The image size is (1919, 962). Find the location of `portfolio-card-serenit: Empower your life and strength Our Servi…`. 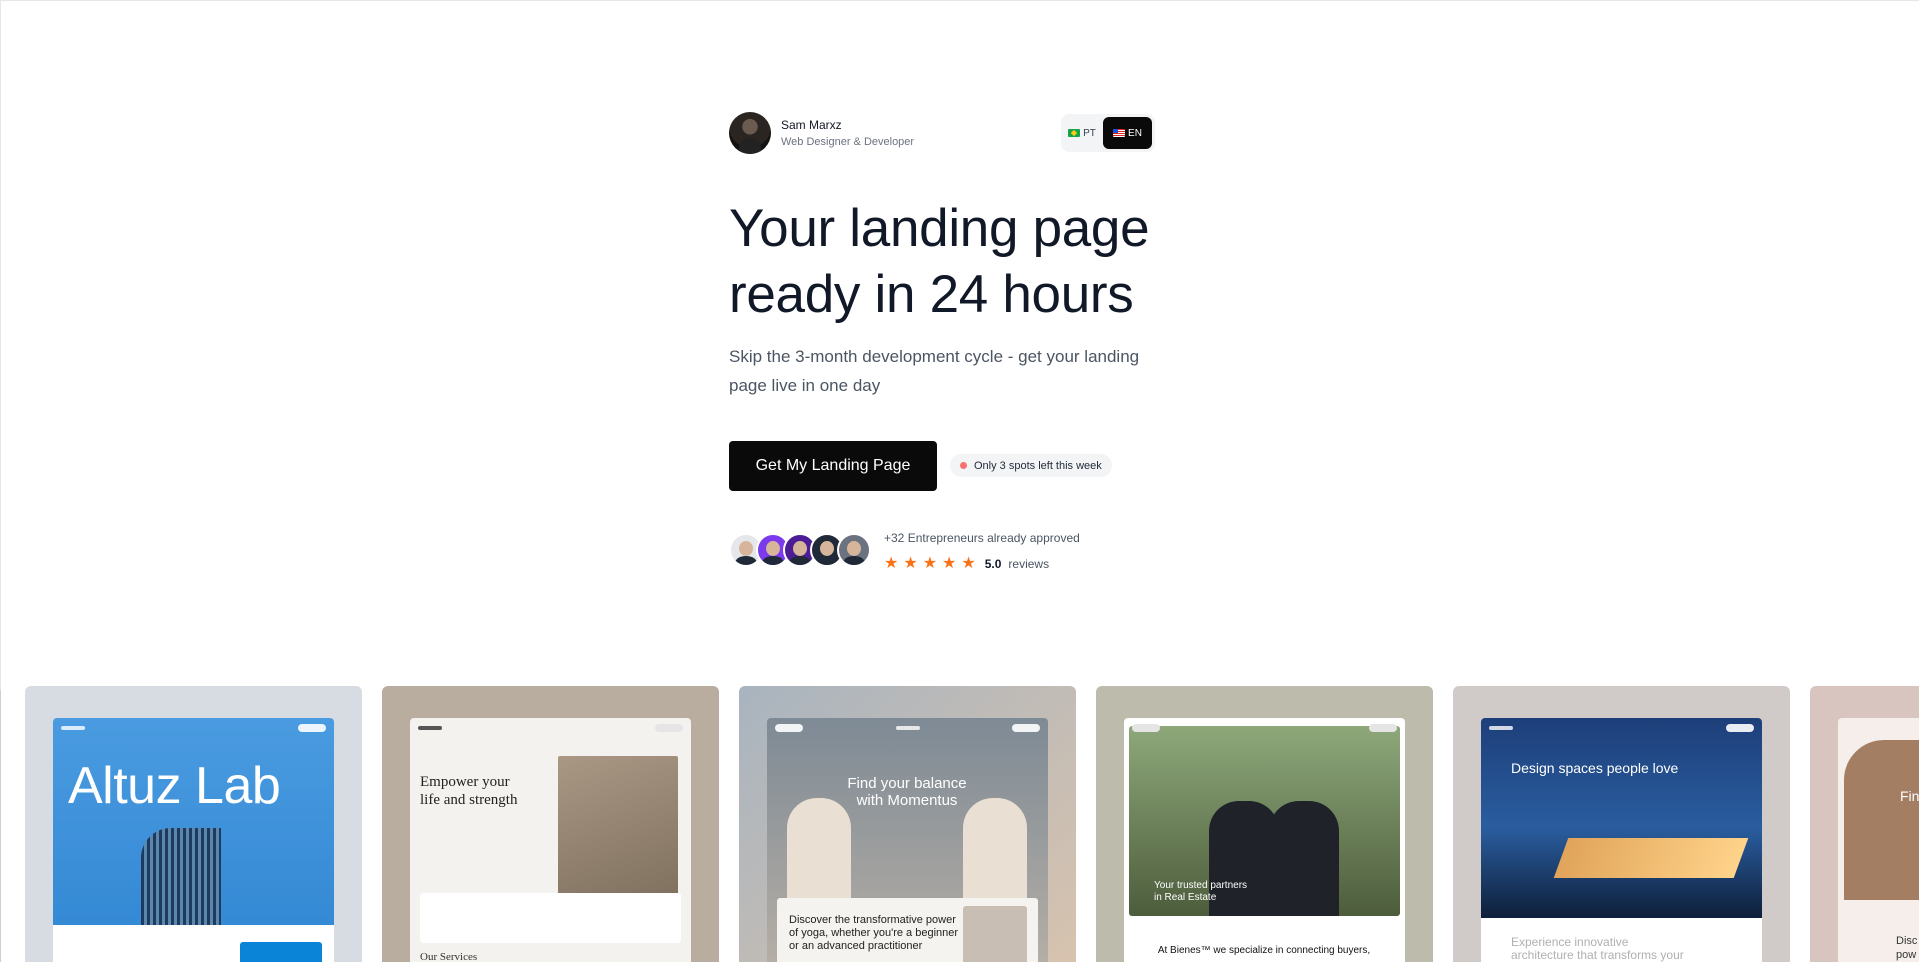

portfolio-card-serenit: Empower your life and strength Our Servi… is located at coordinates (550, 824).